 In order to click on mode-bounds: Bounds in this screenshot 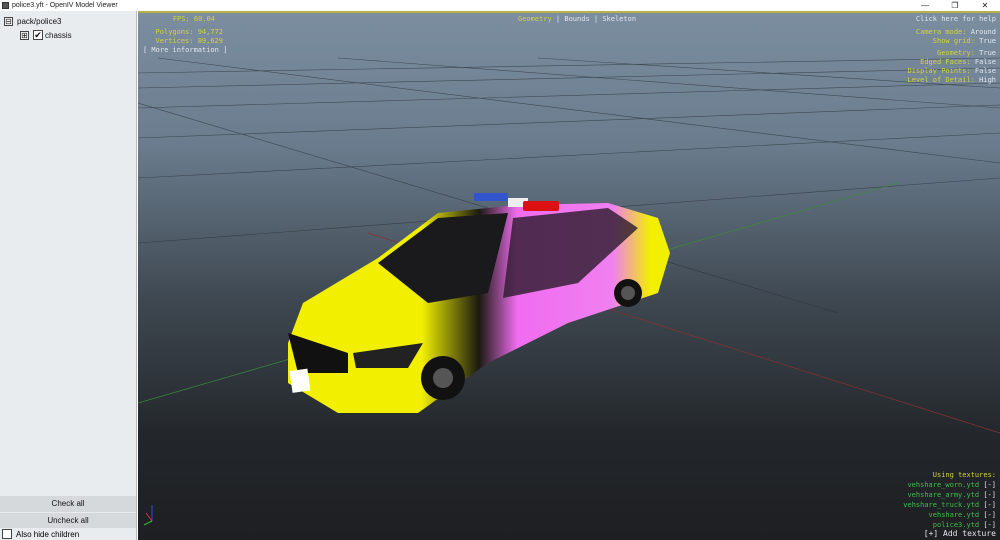, I will do `click(576, 19)`.